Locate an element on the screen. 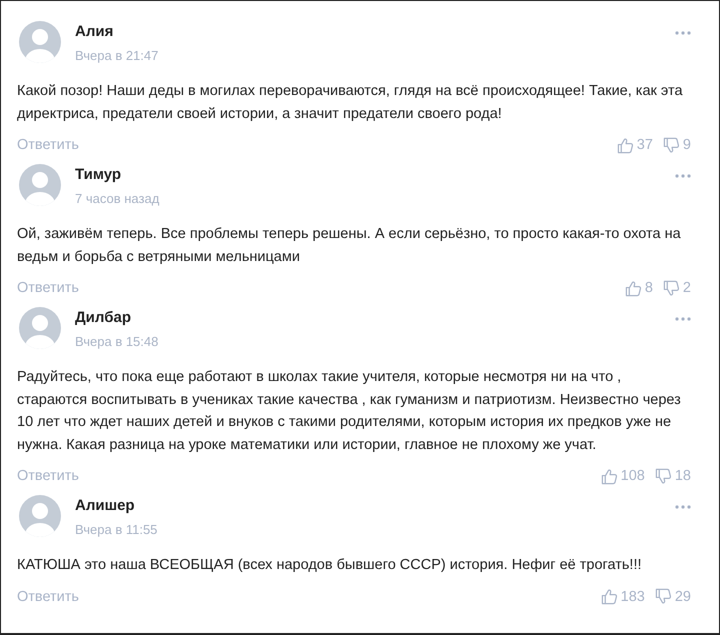  author-name: Дилбар is located at coordinates (375, 318).